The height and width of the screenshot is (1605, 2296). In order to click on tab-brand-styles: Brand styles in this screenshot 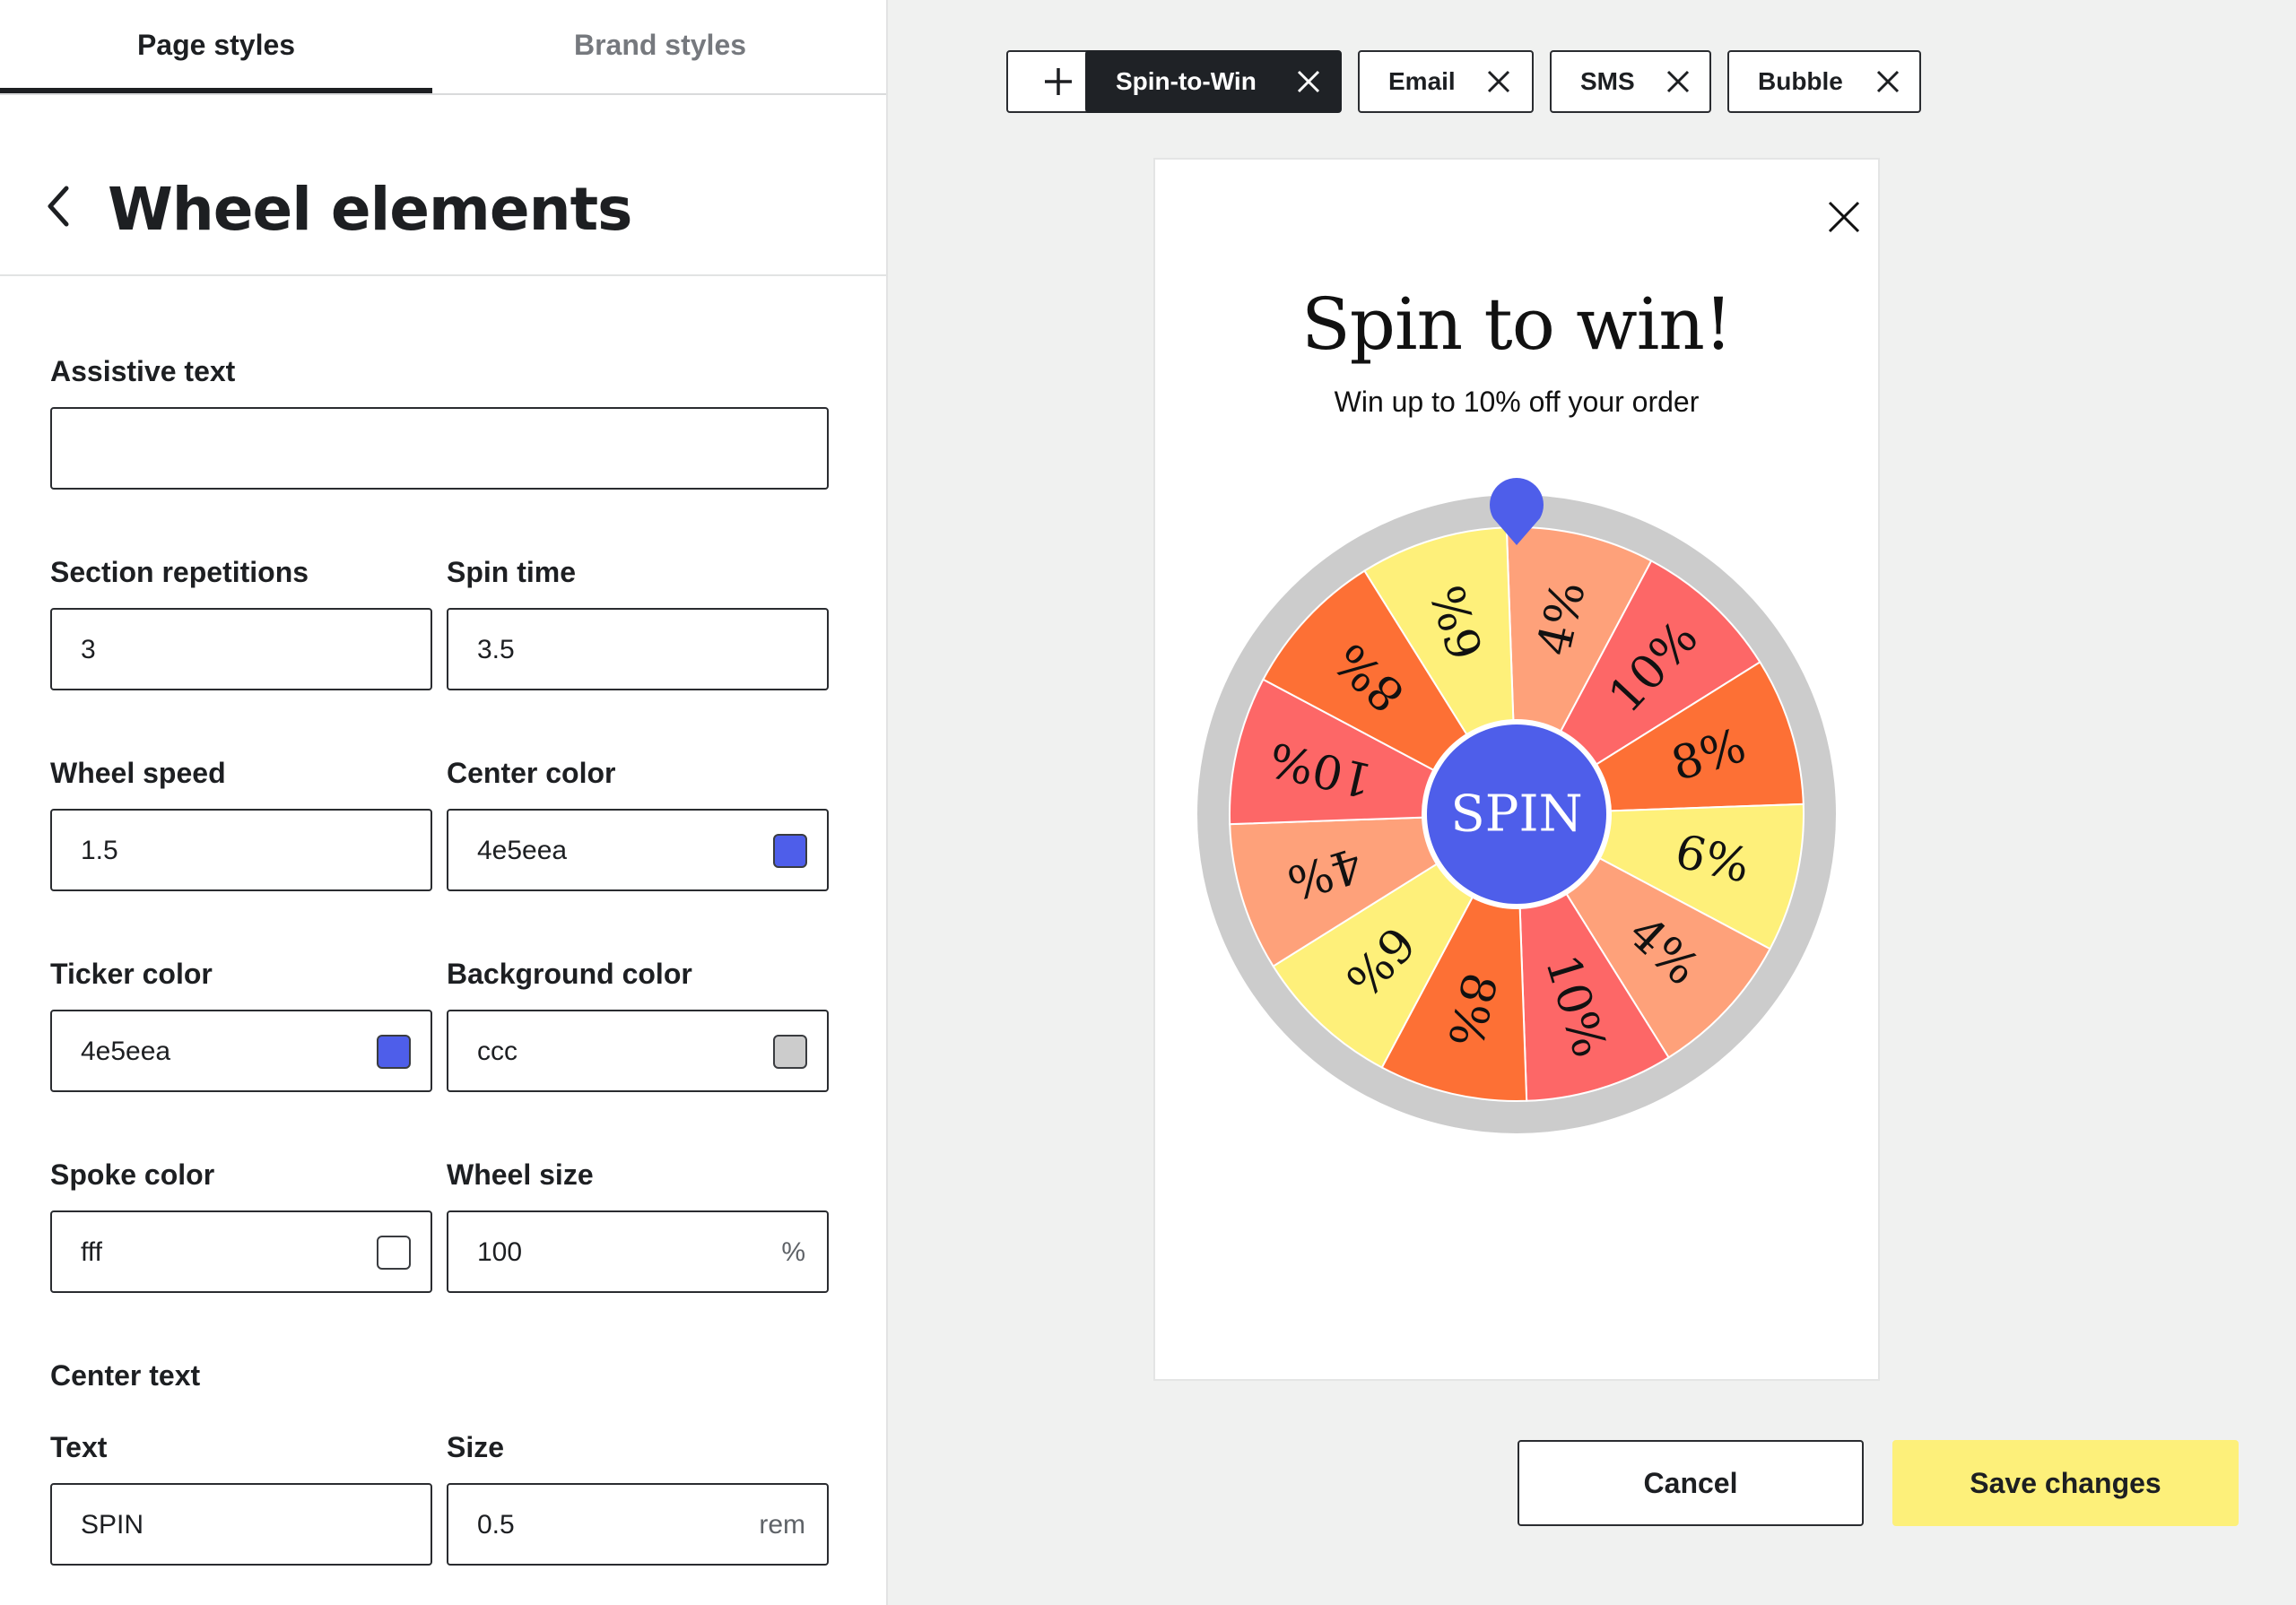, I will do `click(660, 45)`.